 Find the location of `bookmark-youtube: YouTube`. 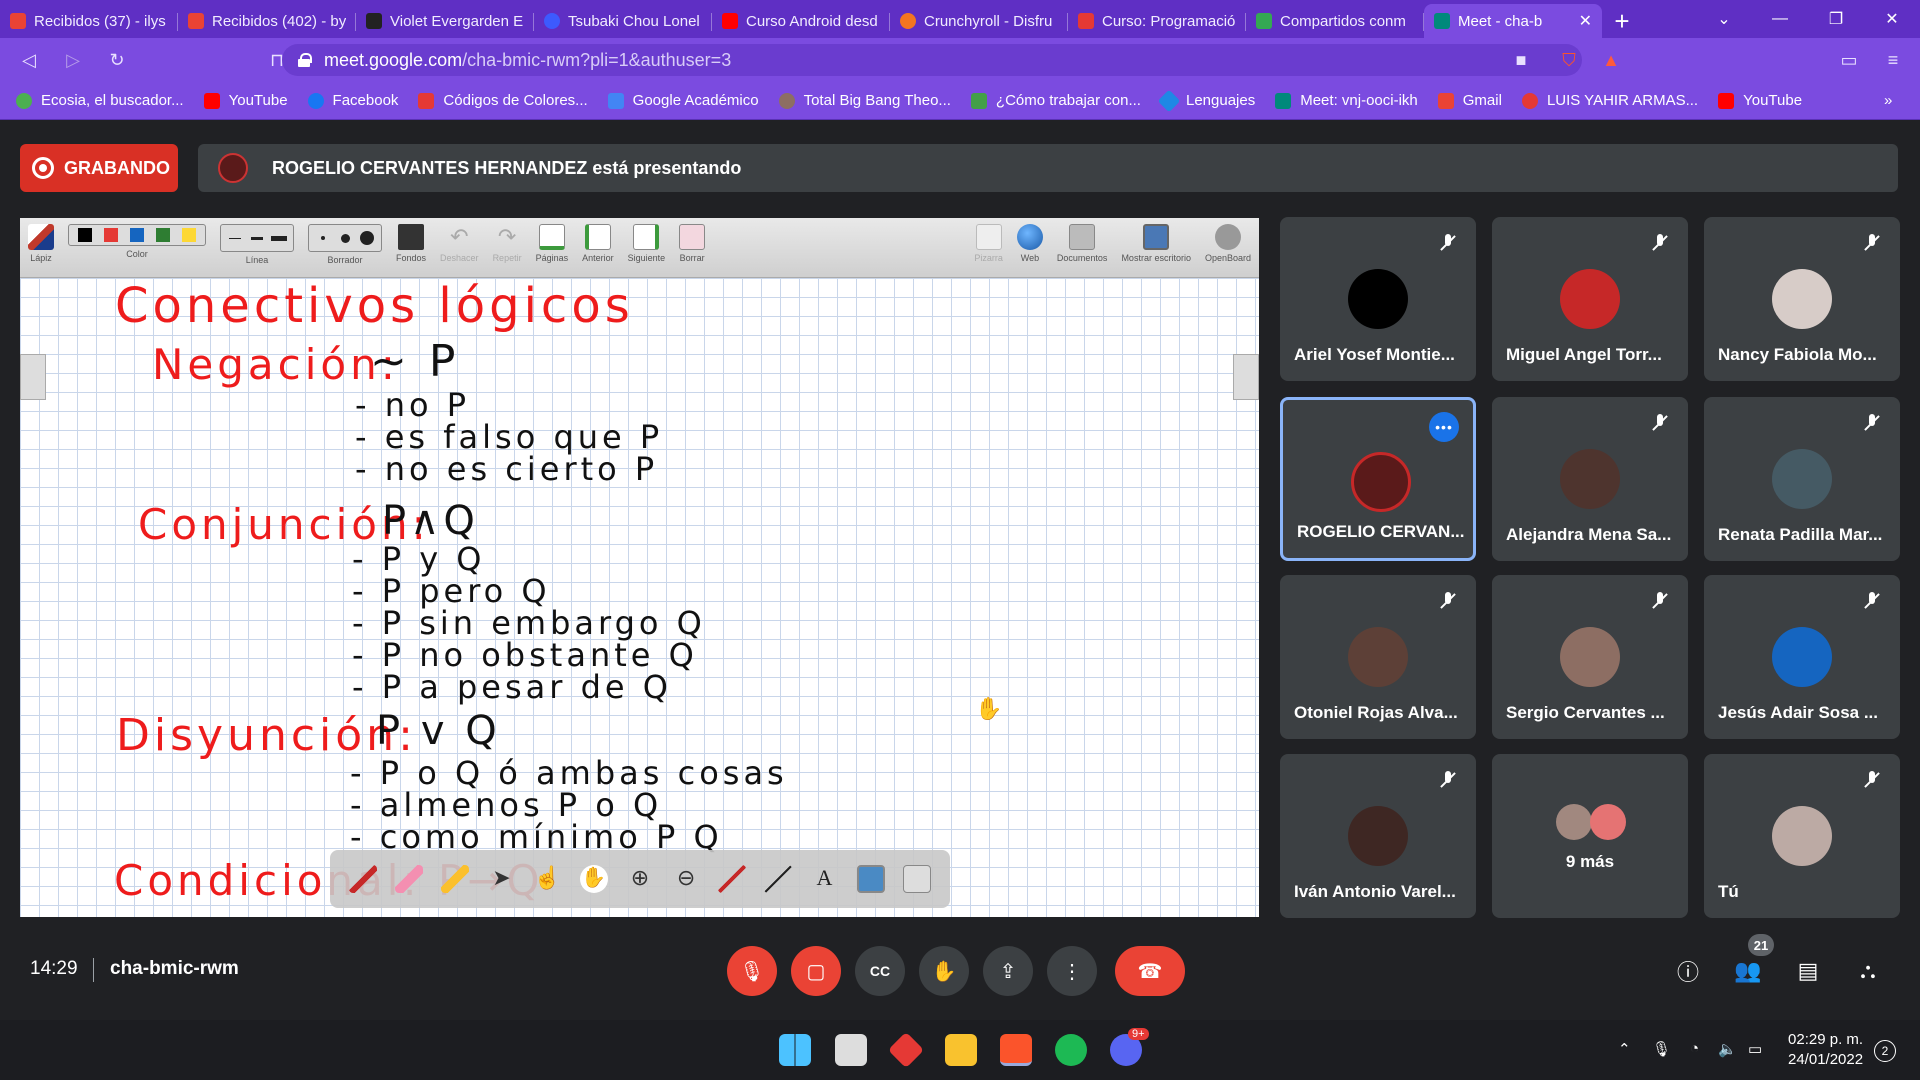

bookmark-youtube: YouTube is located at coordinates (245, 100).